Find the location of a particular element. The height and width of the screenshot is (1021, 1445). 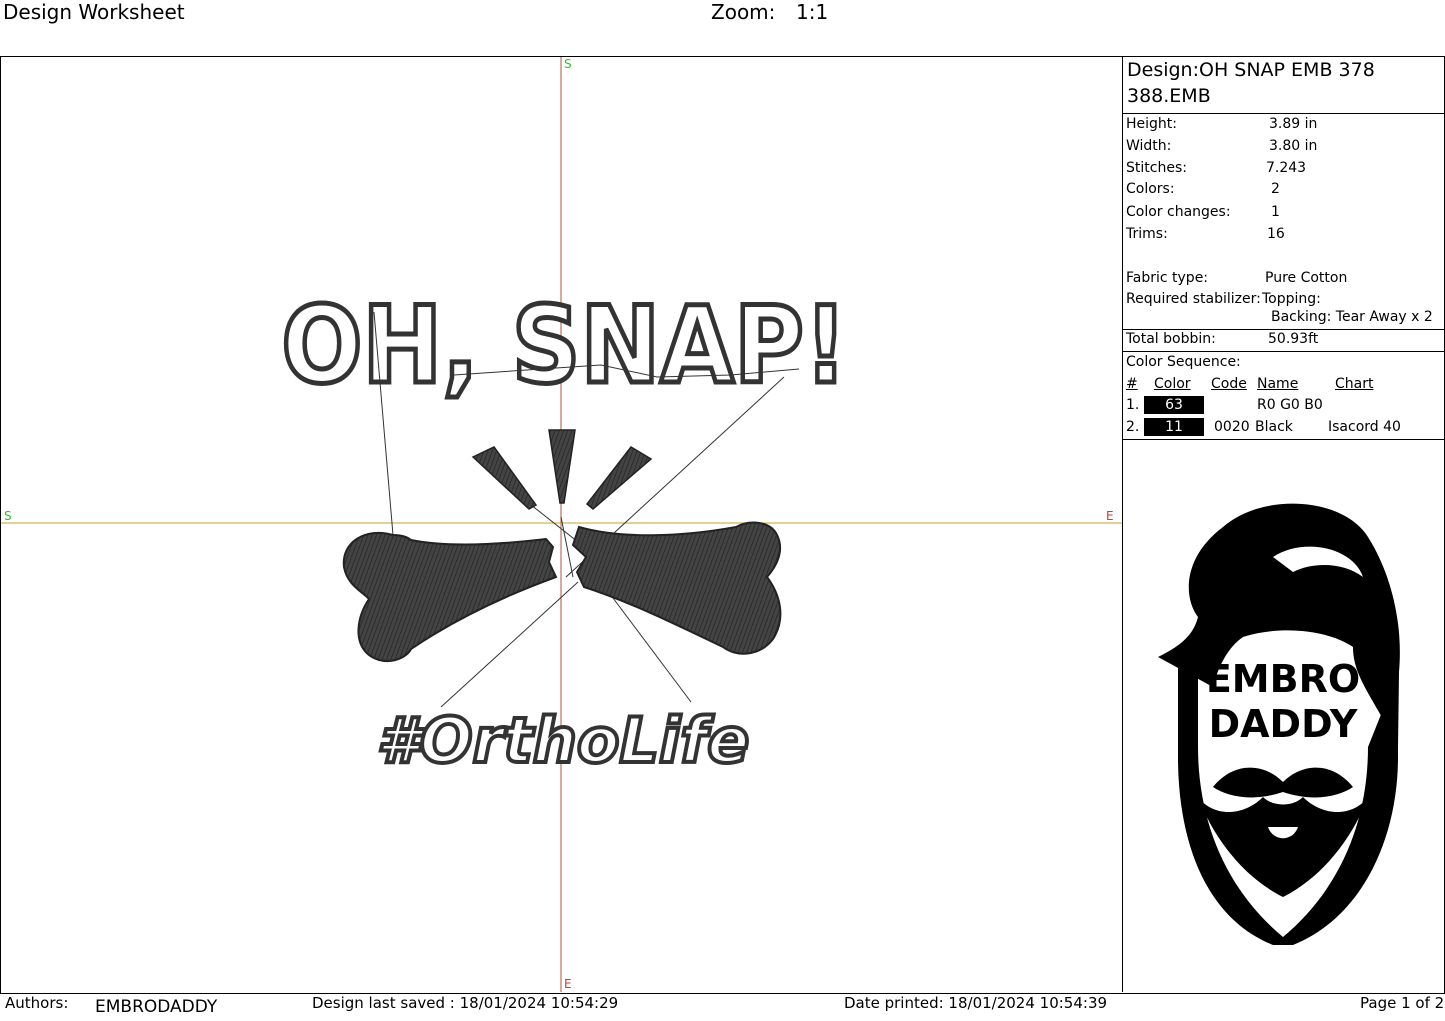

mustache-shape is located at coordinates (1283, 782).